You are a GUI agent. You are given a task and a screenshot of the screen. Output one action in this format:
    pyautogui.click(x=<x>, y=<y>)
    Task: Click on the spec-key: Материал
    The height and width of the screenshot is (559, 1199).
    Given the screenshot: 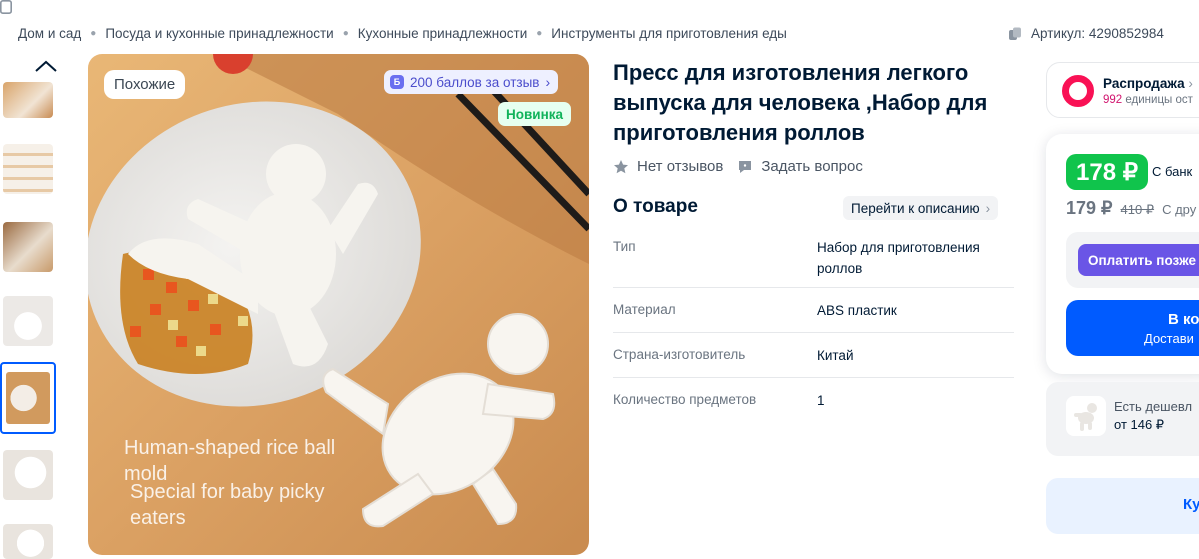 What is the action you would take?
    pyautogui.click(x=644, y=309)
    